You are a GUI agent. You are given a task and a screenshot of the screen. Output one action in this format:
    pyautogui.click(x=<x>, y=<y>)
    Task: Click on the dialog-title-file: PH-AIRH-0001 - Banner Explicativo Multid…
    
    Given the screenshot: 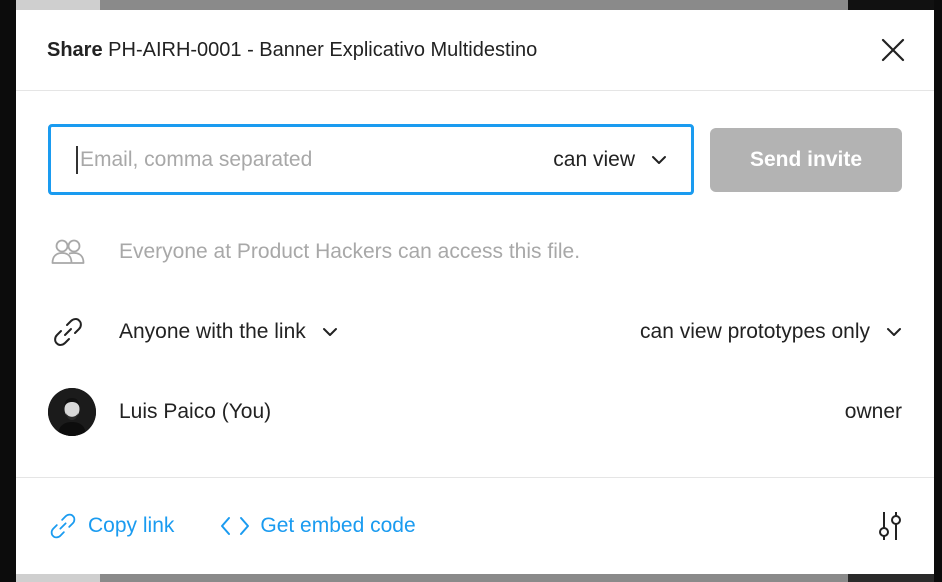 What is the action you would take?
    pyautogui.click(x=323, y=49)
    